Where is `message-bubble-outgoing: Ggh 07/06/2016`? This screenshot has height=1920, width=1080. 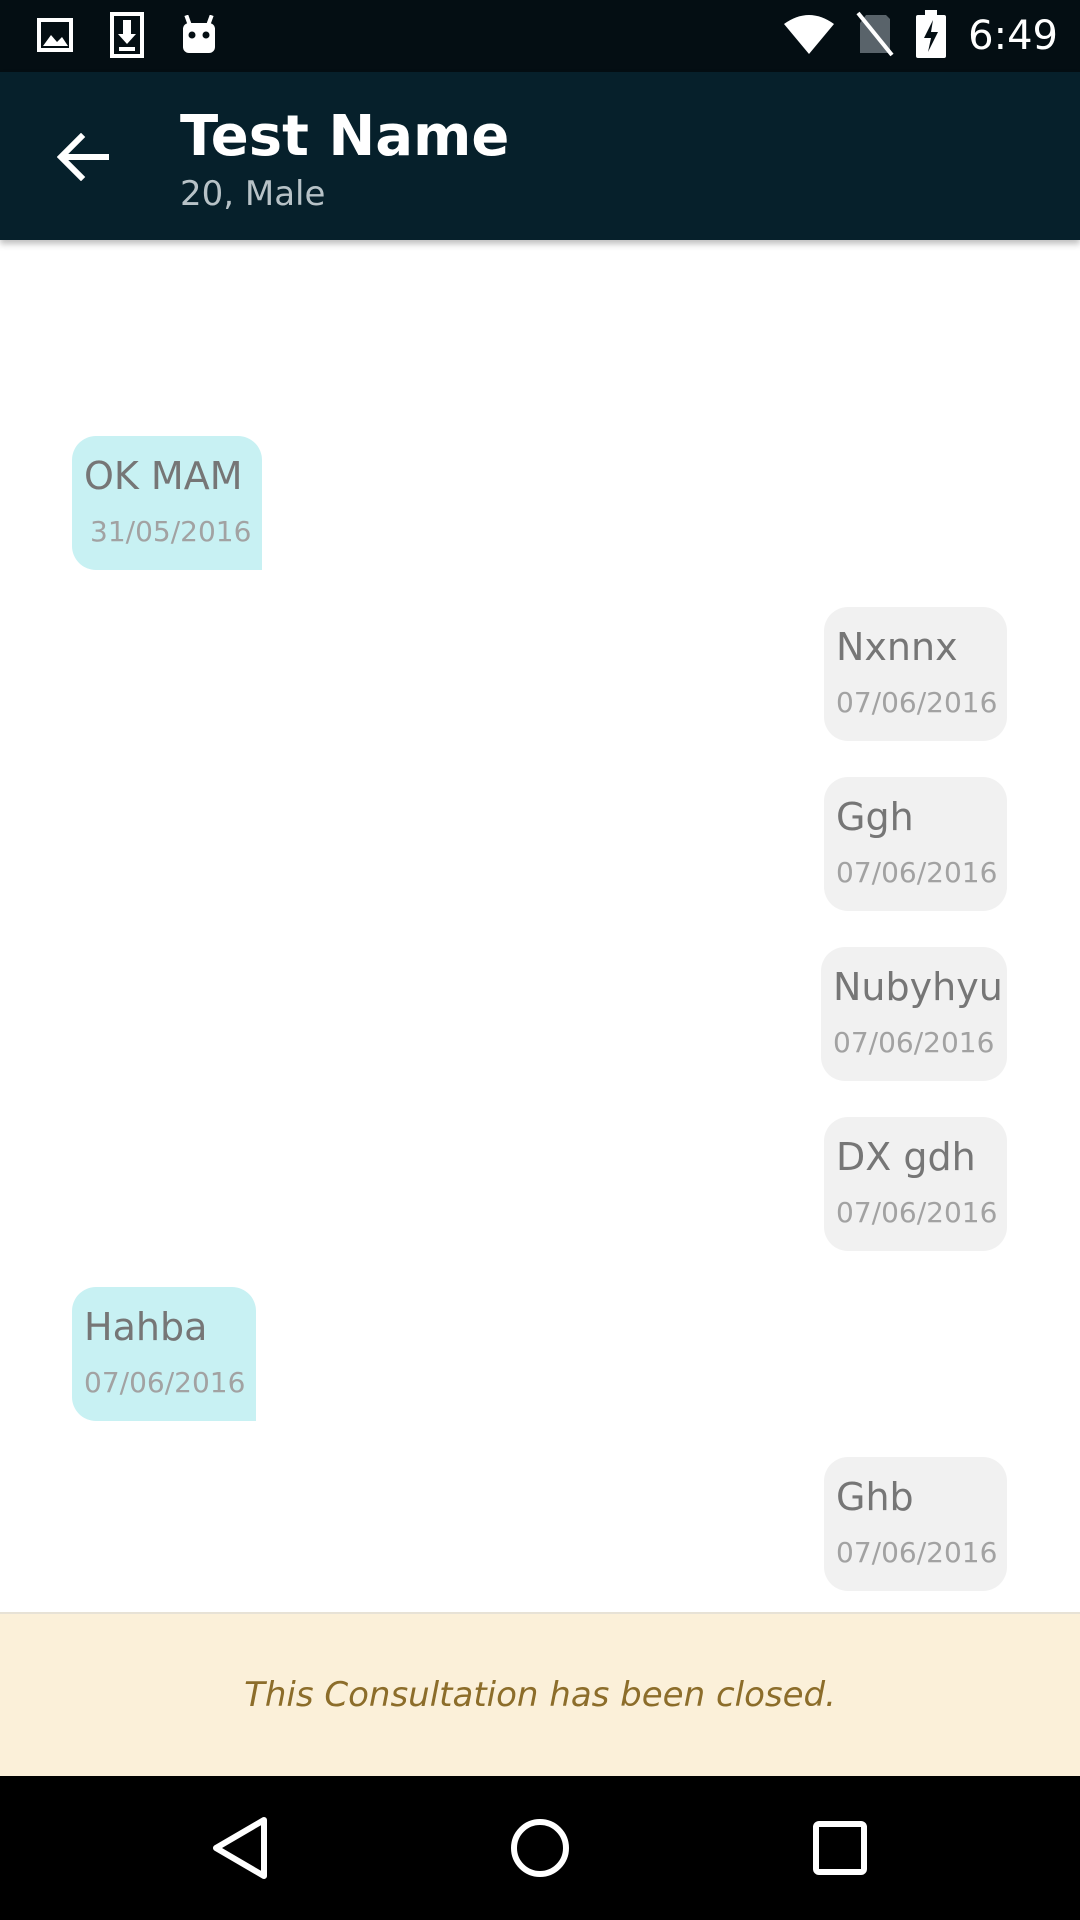 message-bubble-outgoing: Ggh 07/06/2016 is located at coordinates (915, 844).